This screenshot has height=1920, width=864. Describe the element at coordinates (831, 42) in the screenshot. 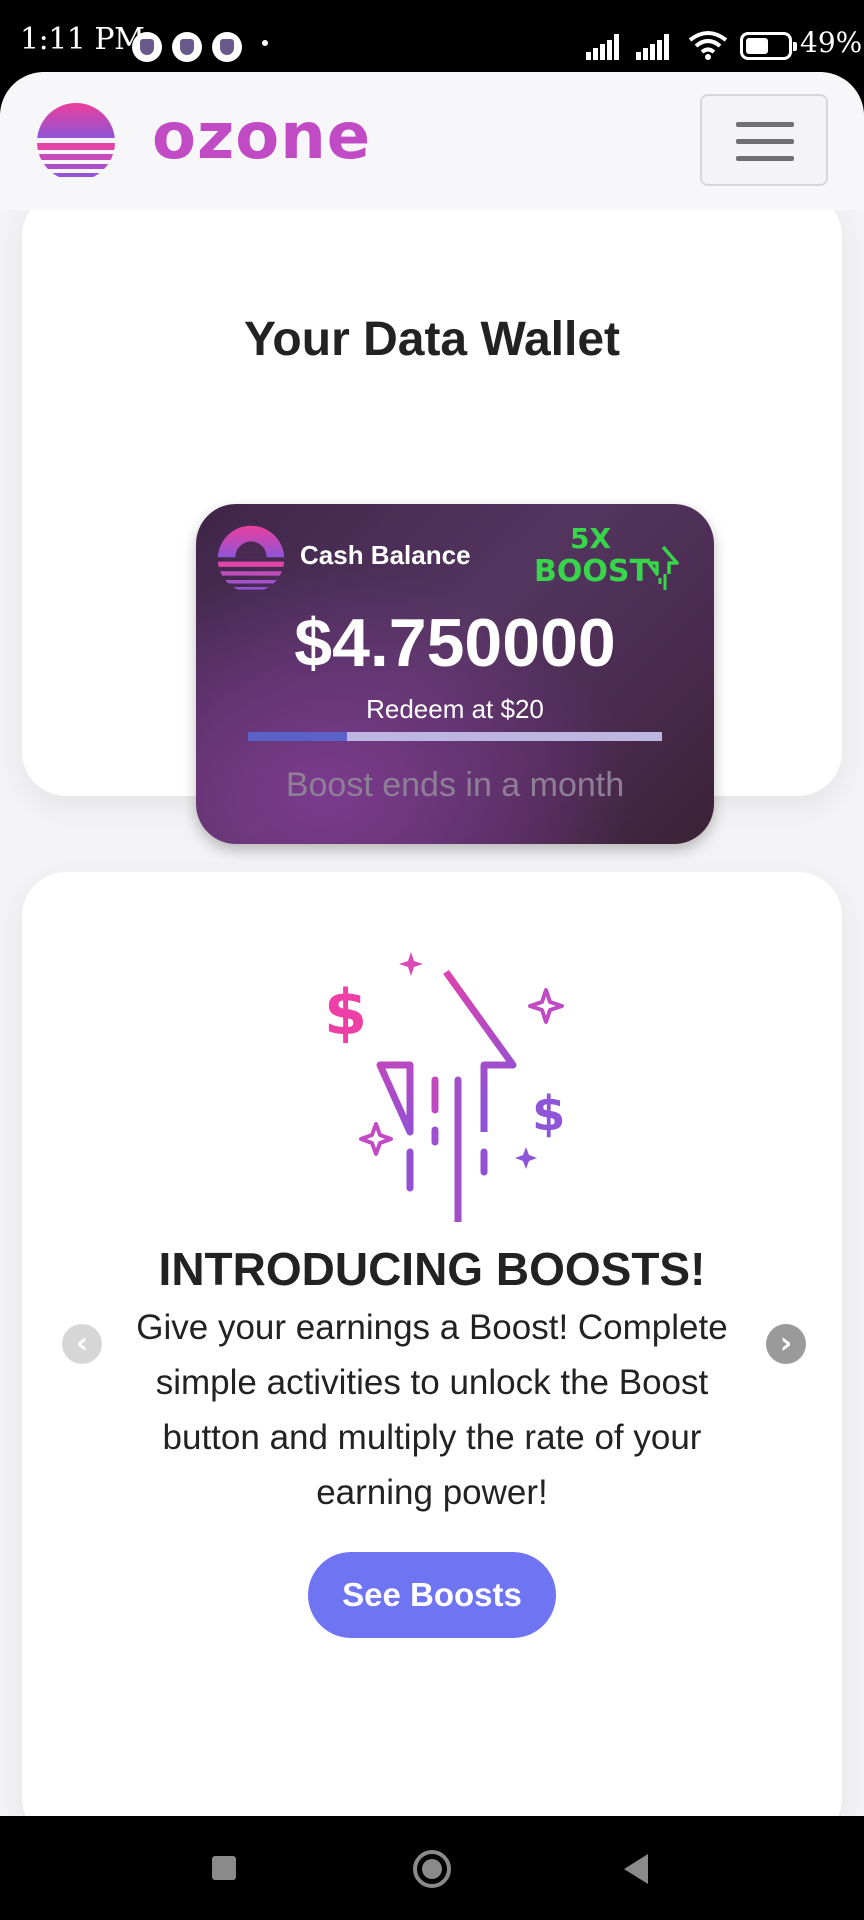

I see `battery-percent: 49%` at that location.